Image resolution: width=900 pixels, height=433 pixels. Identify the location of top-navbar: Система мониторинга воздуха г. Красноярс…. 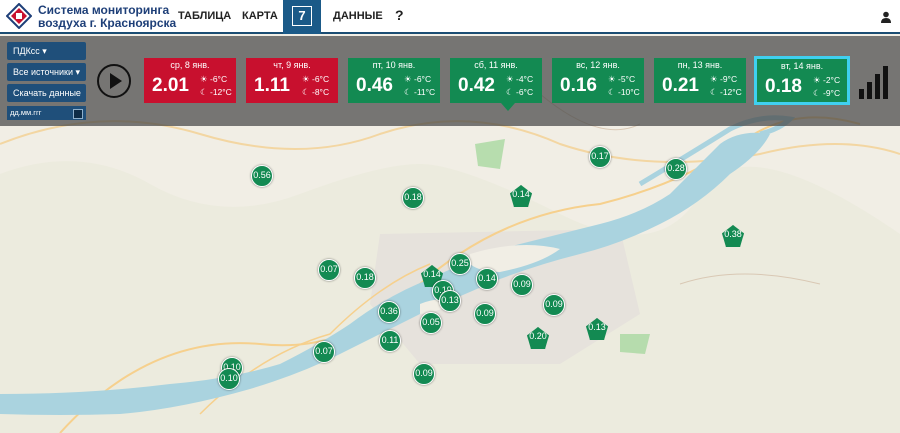
(450, 17).